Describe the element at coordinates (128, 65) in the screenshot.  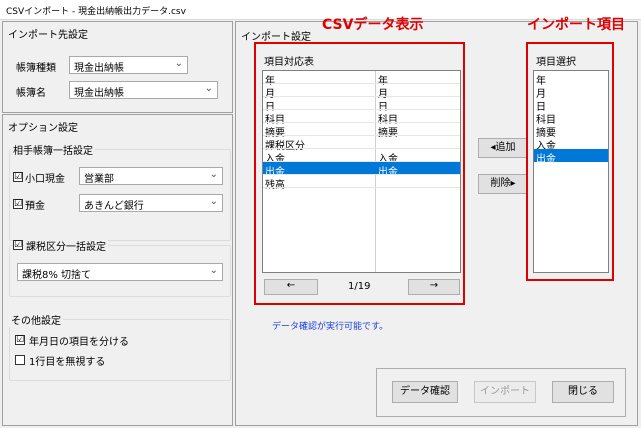
I see `book-type-select: 現金出納帳 ⌄` at that location.